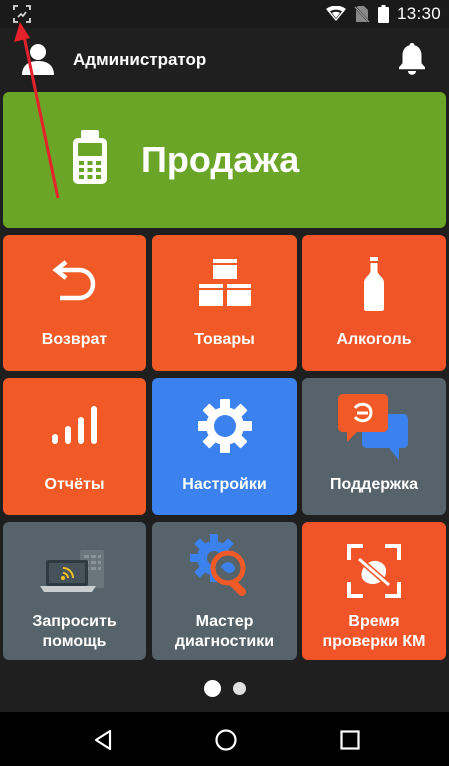  Describe the element at coordinates (73, 280) in the screenshot. I see `undo-arrow-icon` at that location.